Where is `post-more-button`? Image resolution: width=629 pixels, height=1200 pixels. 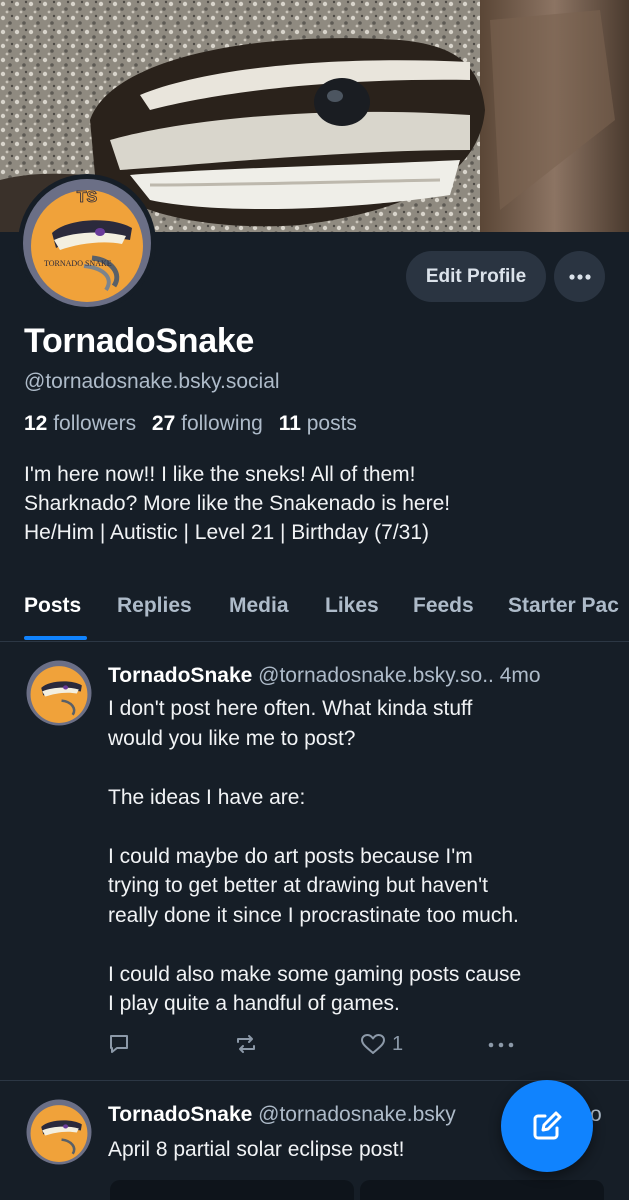
post-more-button is located at coordinates (501, 1045).